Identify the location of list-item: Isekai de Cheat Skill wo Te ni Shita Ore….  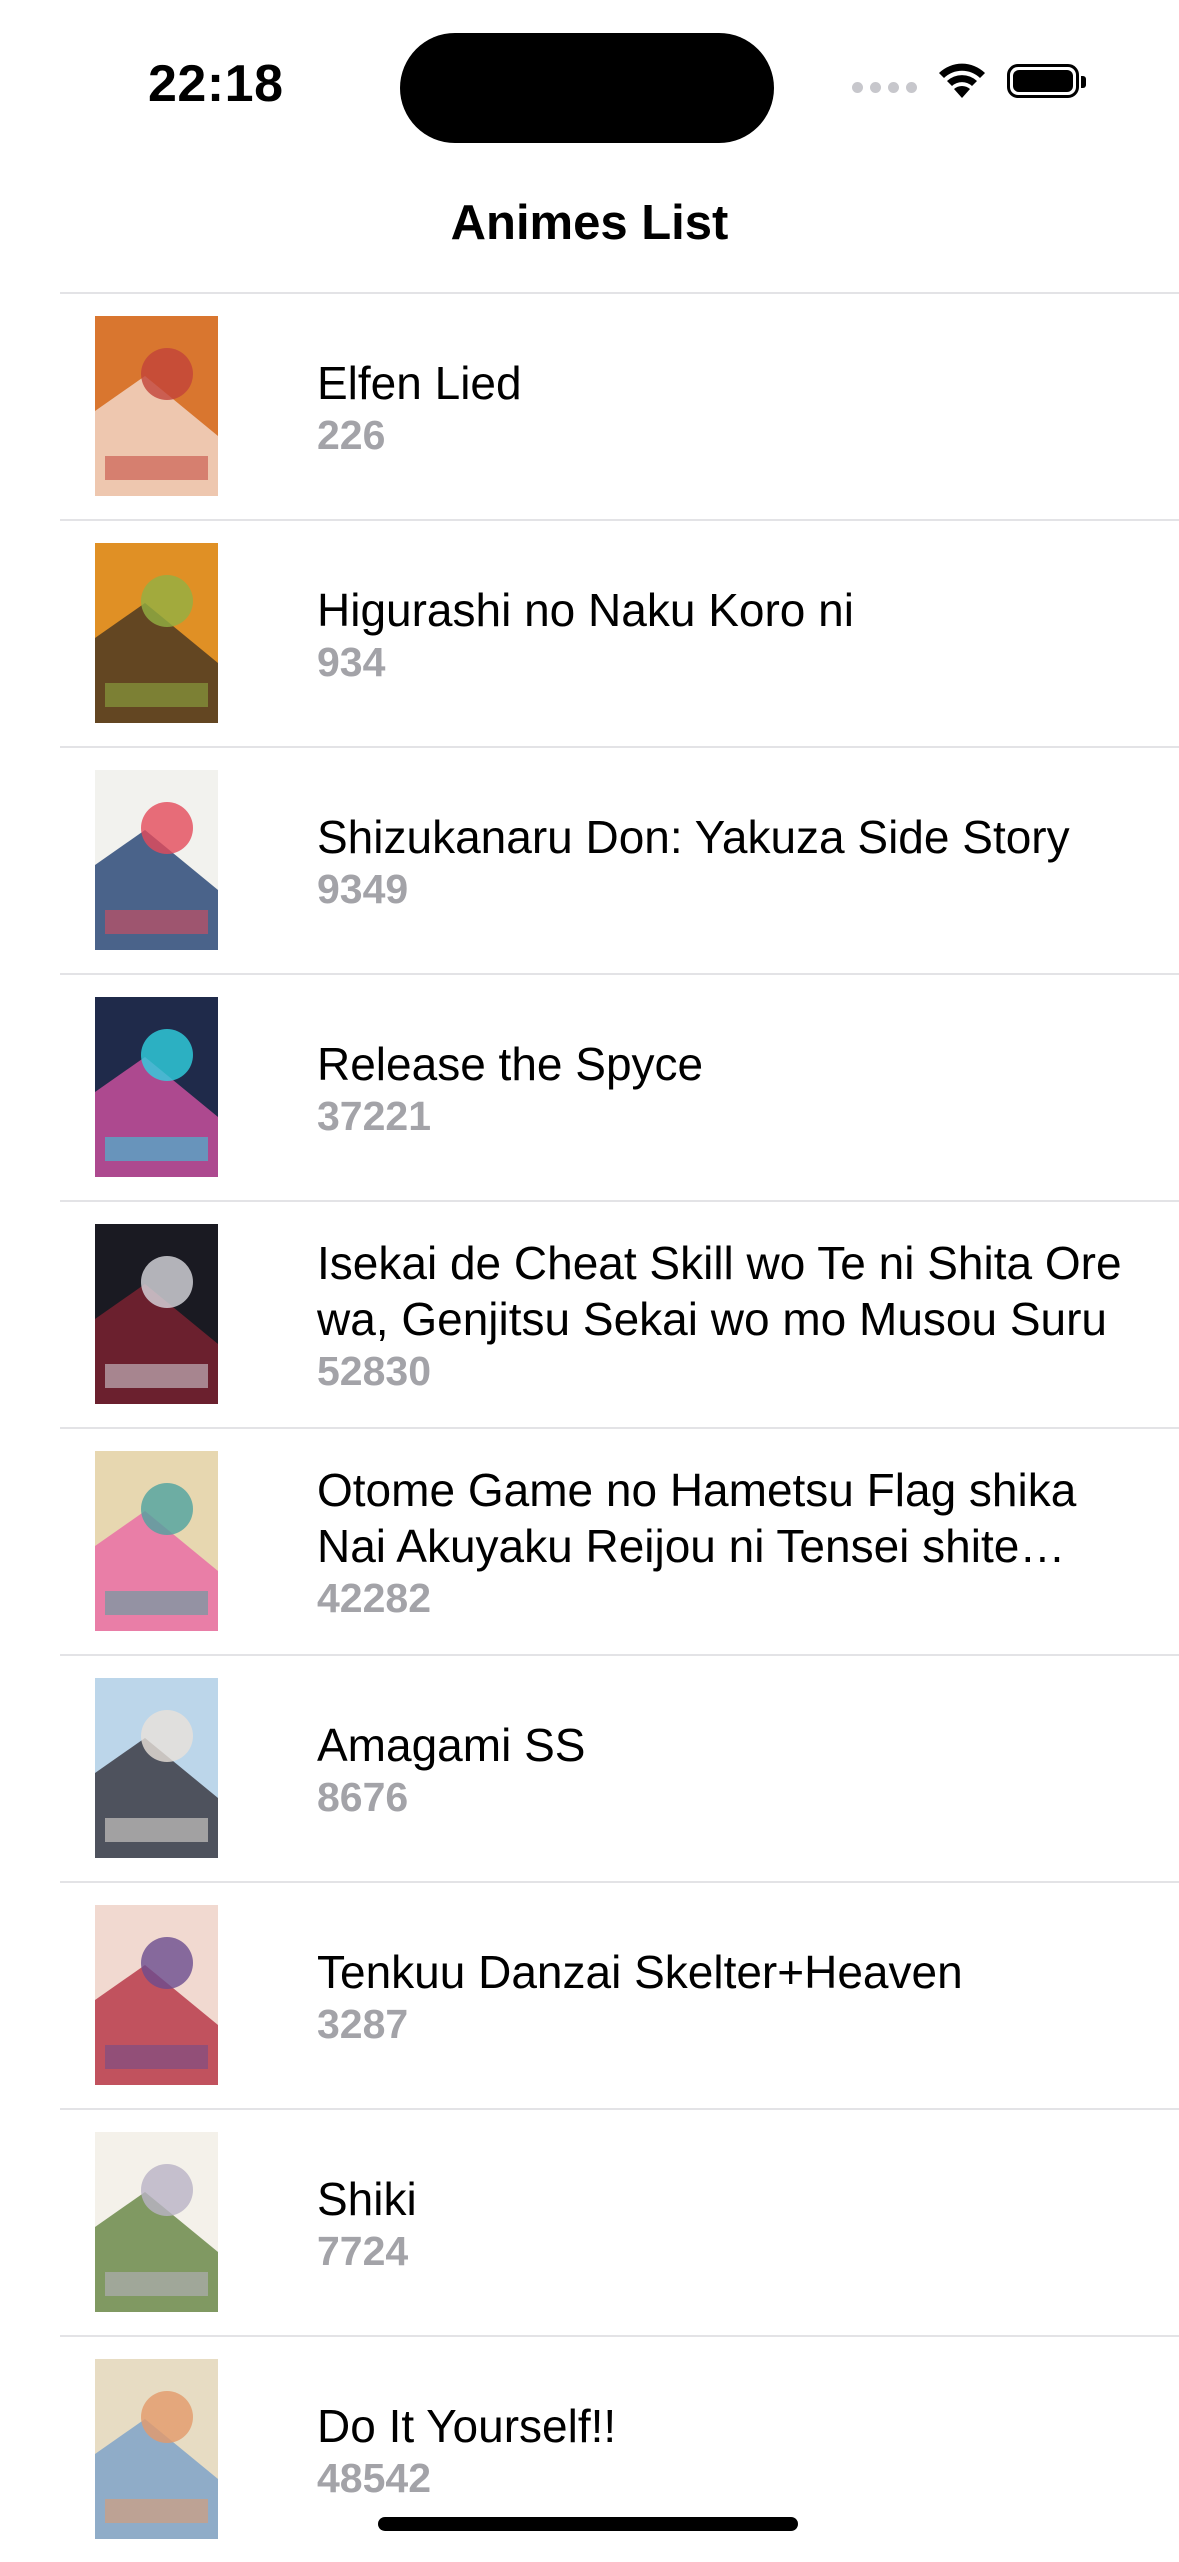
(619, 1313).